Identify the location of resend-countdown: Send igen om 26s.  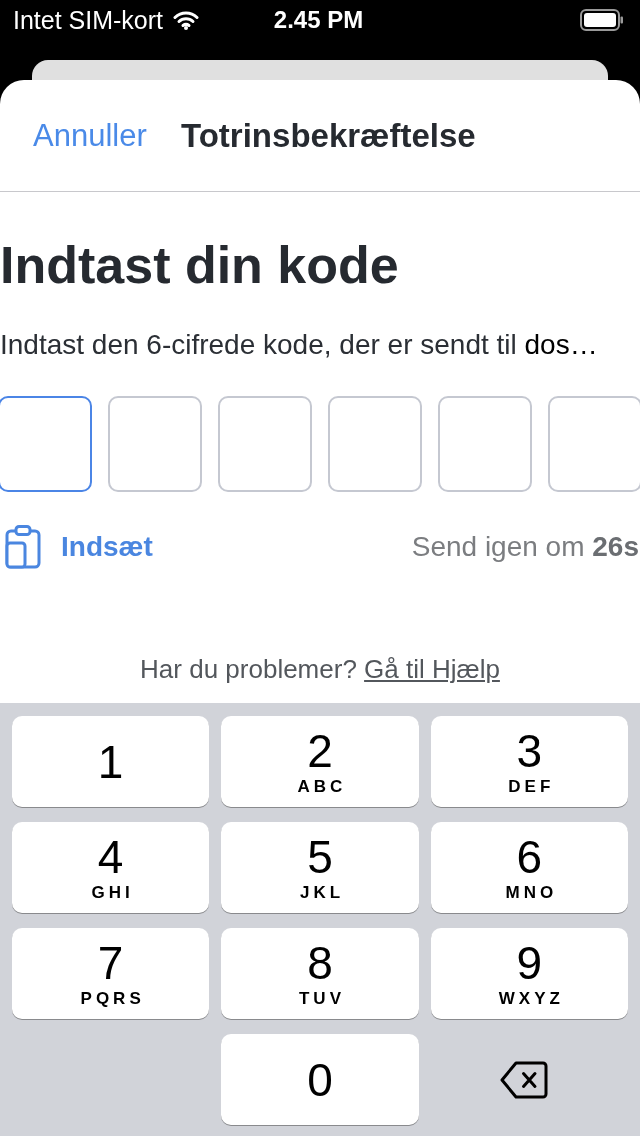
(525, 547).